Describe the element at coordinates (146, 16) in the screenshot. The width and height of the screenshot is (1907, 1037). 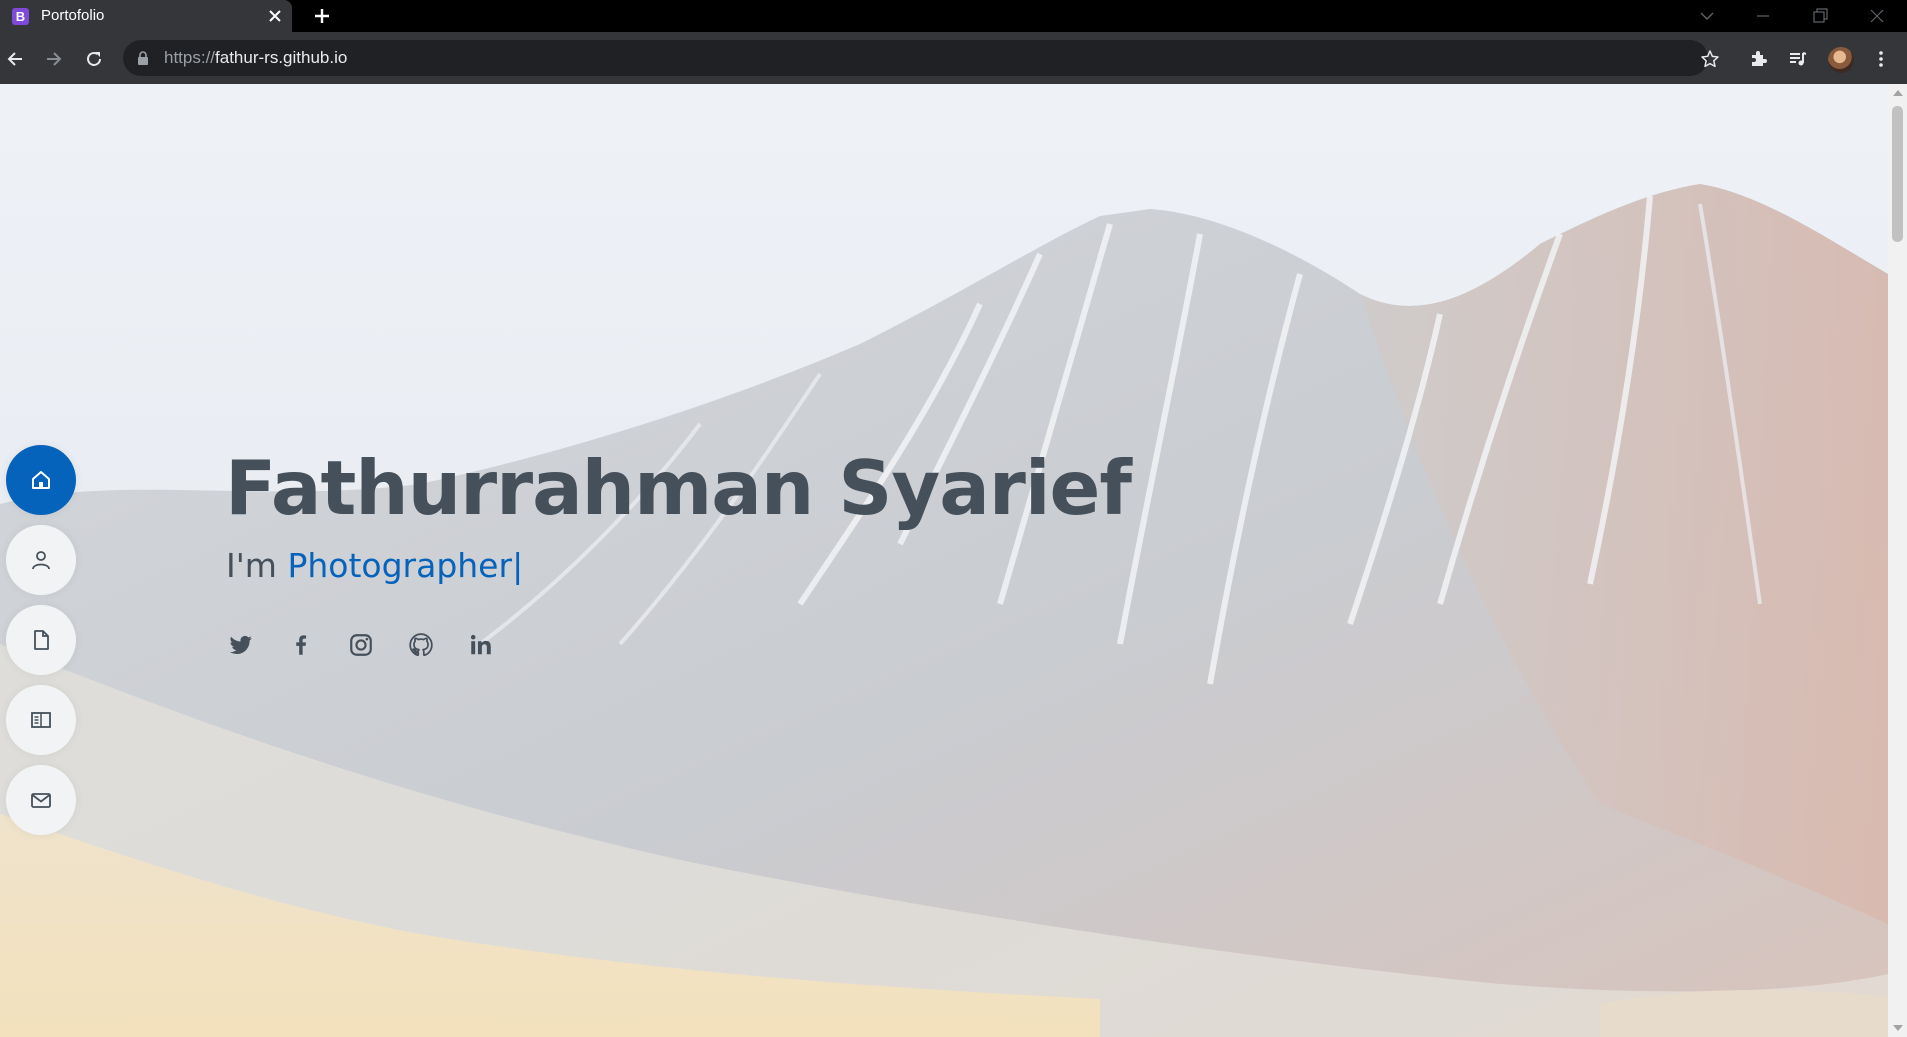
I see `browser-tab: B Portofolio` at that location.